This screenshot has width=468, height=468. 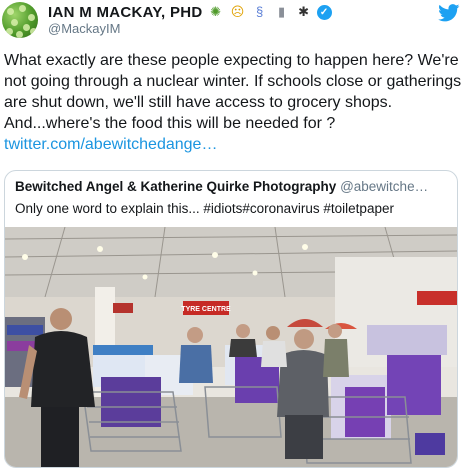 What do you see at coordinates (237, 11) in the screenshot?
I see `grimacing-face-icon: ☹` at bounding box center [237, 11].